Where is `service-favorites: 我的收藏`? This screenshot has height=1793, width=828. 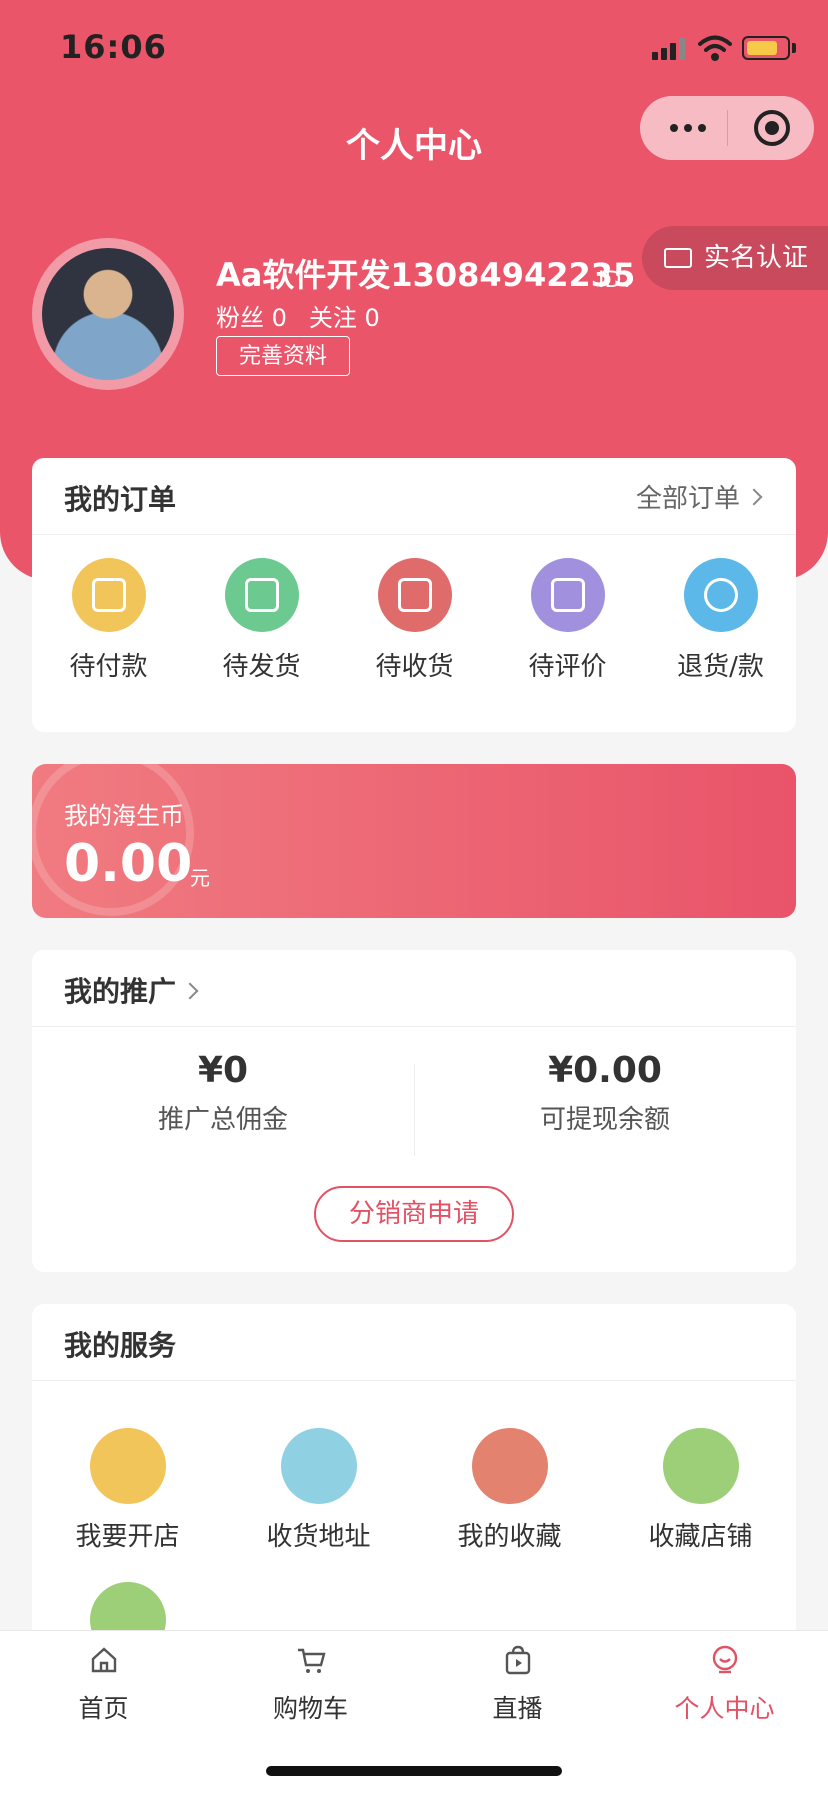
service-favorites: 我的收藏 is located at coordinates (509, 1490).